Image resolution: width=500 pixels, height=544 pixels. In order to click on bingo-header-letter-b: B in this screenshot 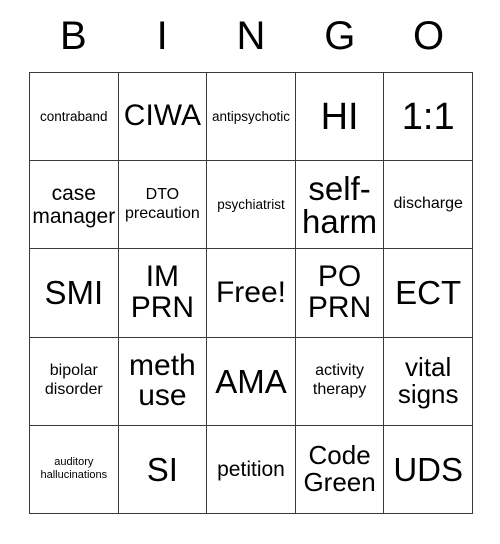, I will do `click(73, 36)`.